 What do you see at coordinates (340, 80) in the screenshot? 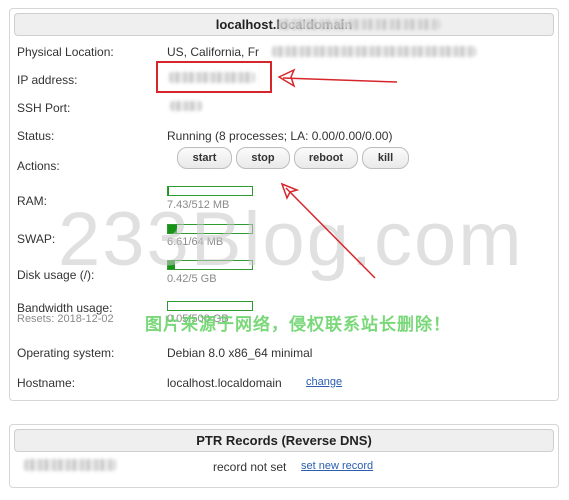
I see `ip-arrow-line` at bounding box center [340, 80].